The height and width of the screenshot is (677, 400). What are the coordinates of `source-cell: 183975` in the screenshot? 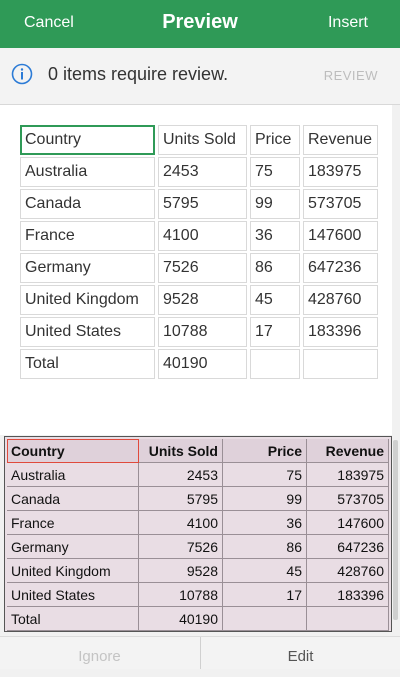 It's located at (348, 475).